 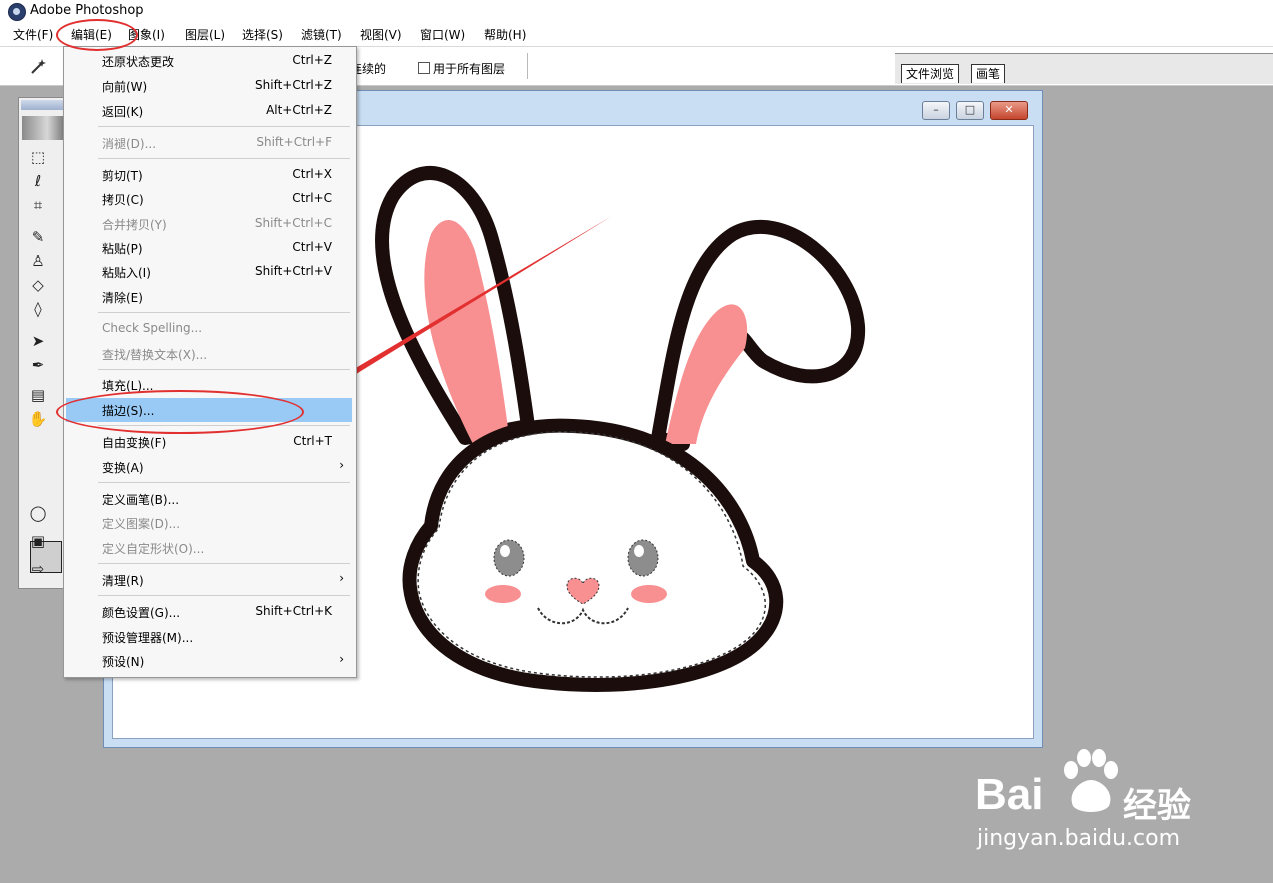 I want to click on watermark-url: jingyan.baidu.com, so click(x=1079, y=838).